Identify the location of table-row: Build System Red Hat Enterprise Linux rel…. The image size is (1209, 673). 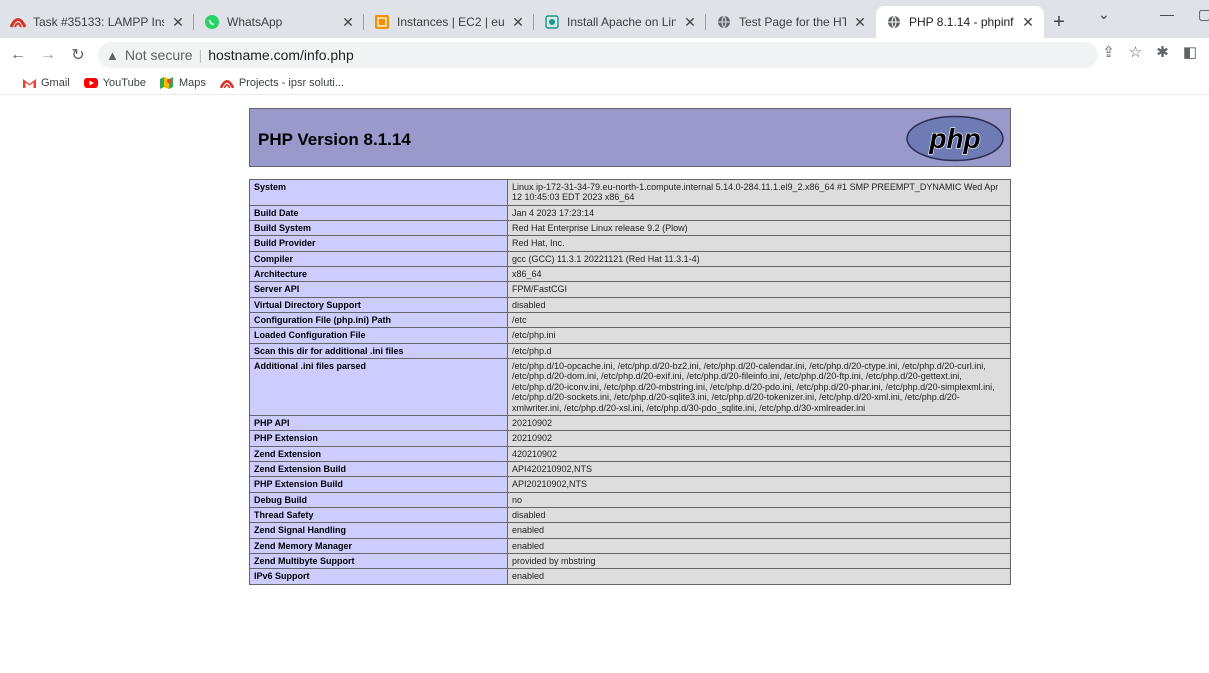
(630, 228).